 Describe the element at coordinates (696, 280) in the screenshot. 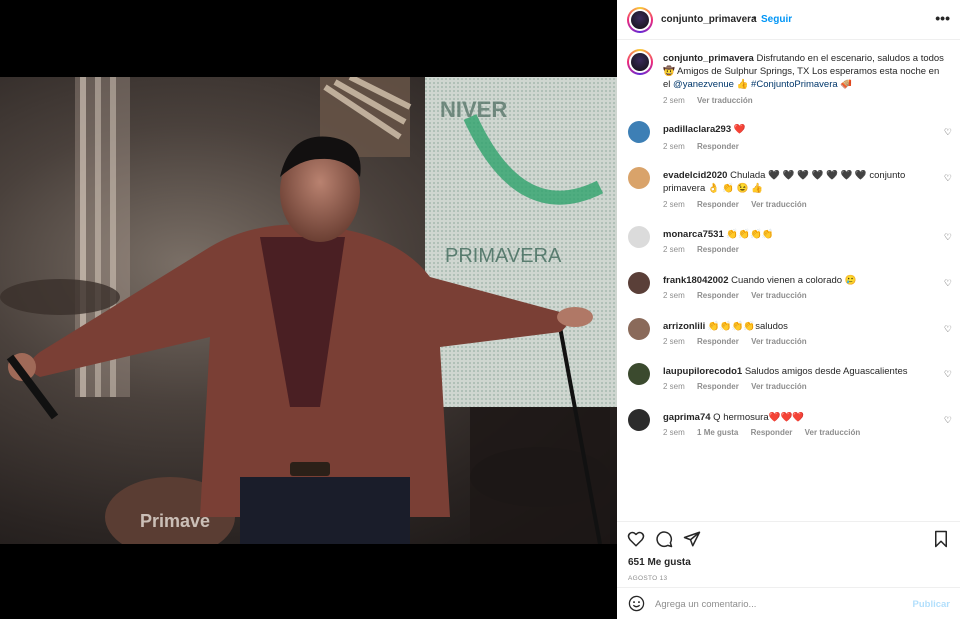

I see `comment-username: frank18042002` at that location.